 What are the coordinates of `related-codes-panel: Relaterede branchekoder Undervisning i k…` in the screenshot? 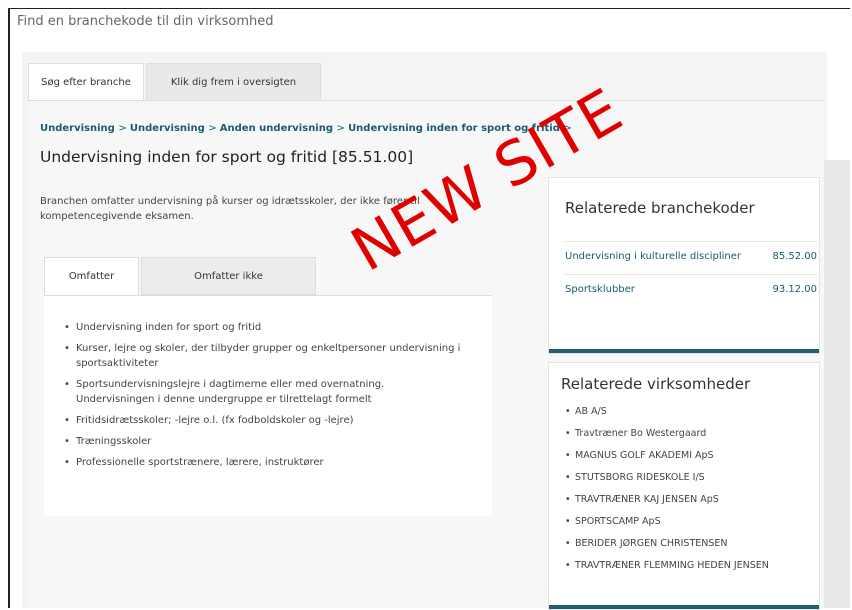 It's located at (684, 265).